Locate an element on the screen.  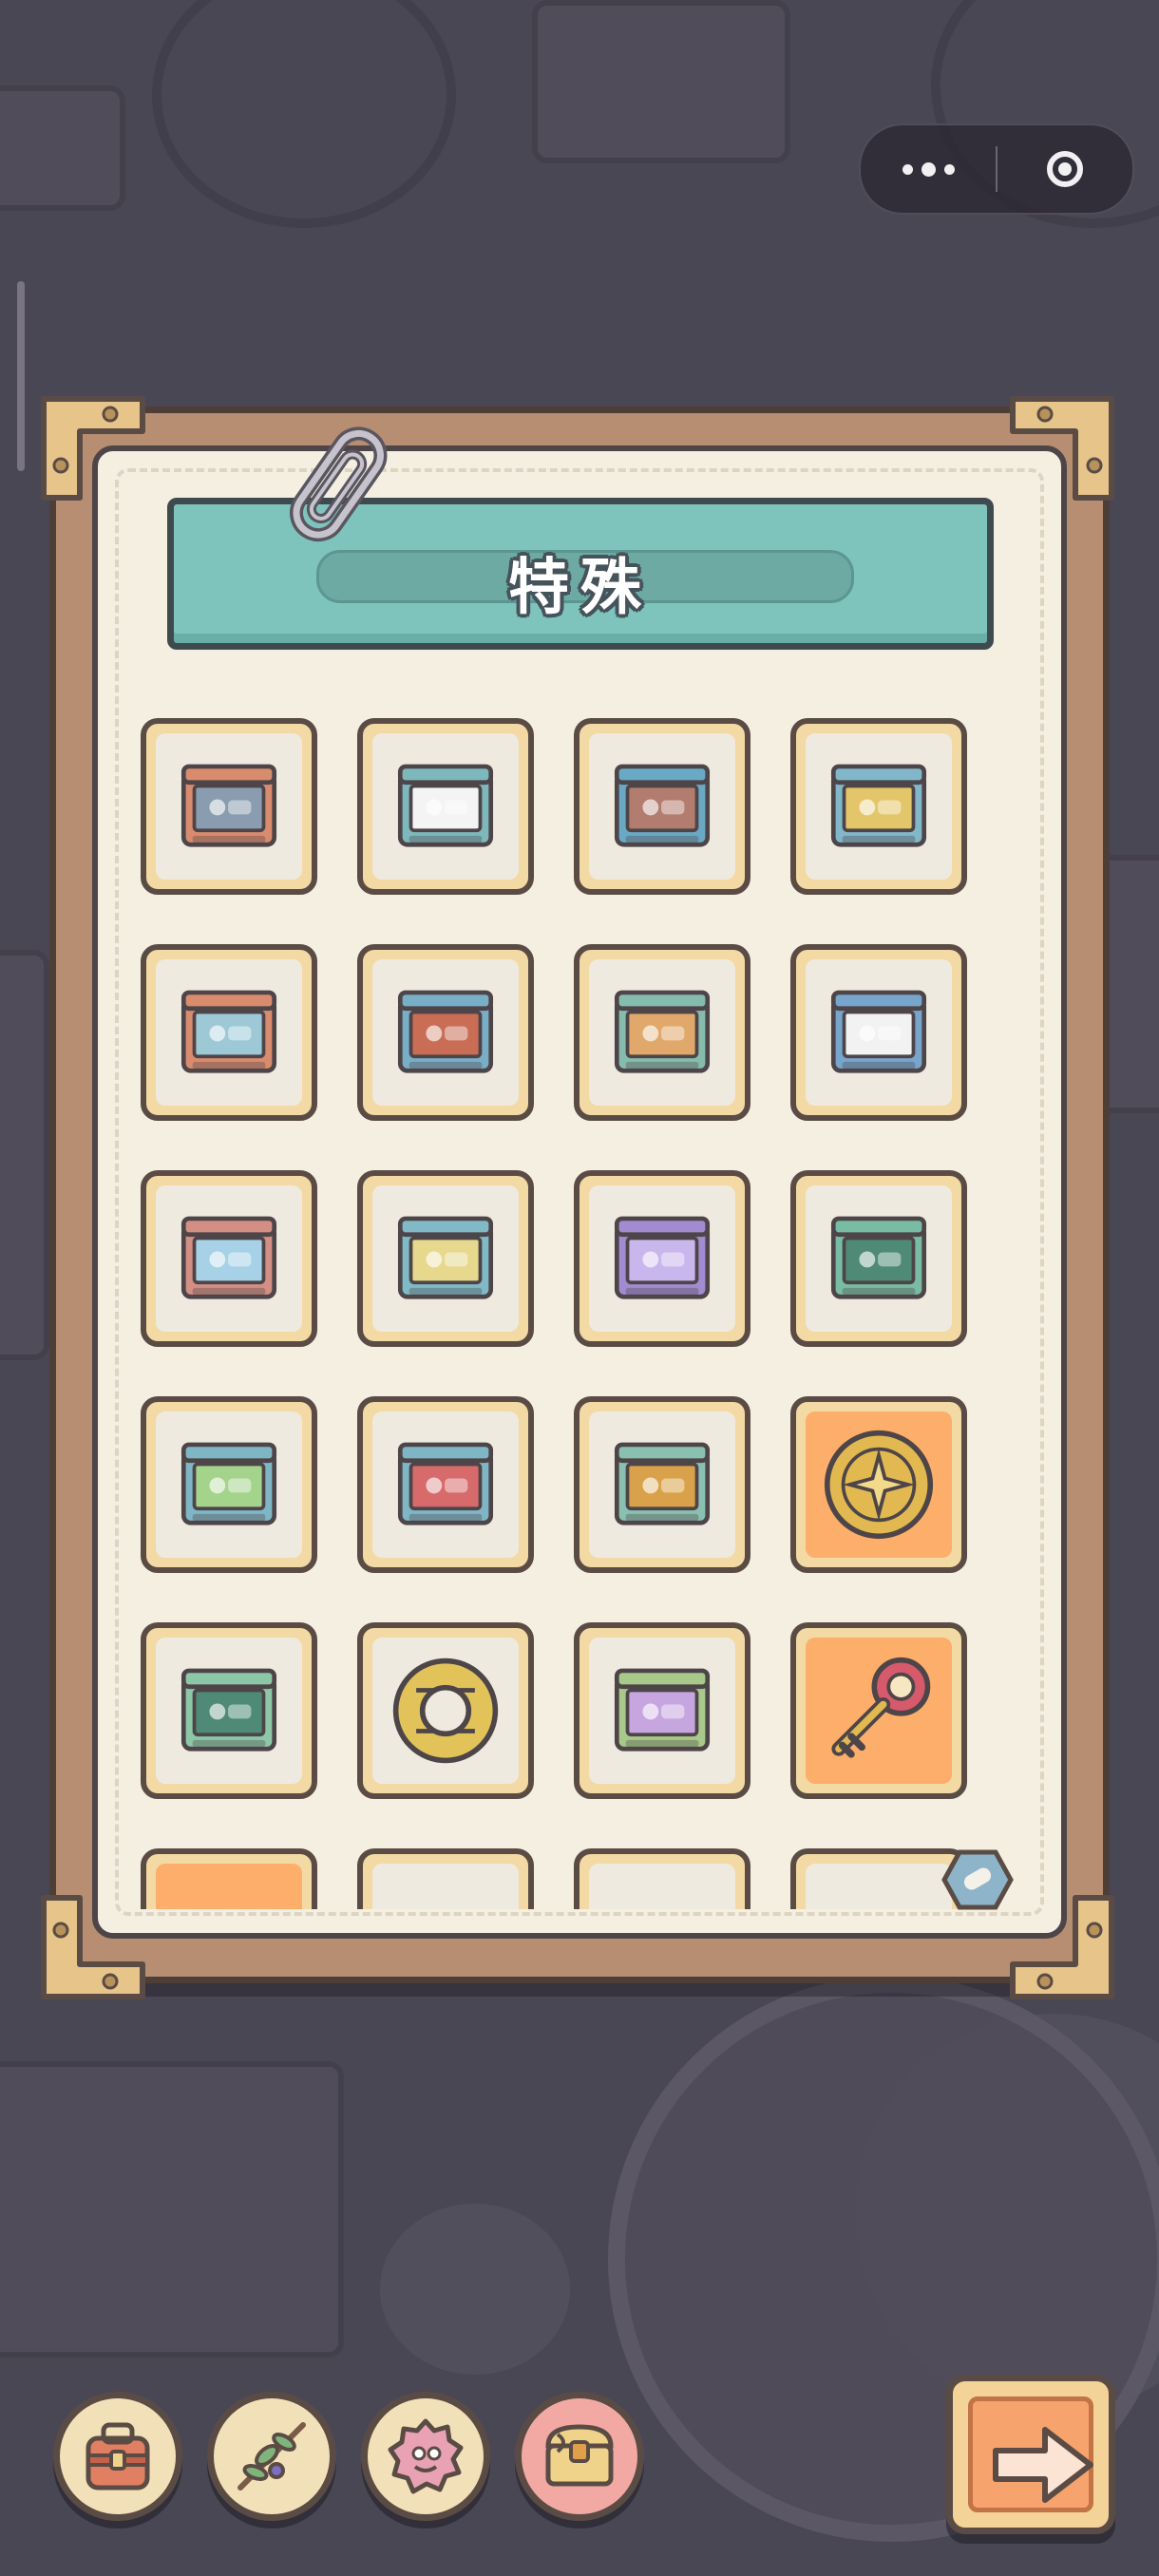
paperclip-icon is located at coordinates (339, 484).